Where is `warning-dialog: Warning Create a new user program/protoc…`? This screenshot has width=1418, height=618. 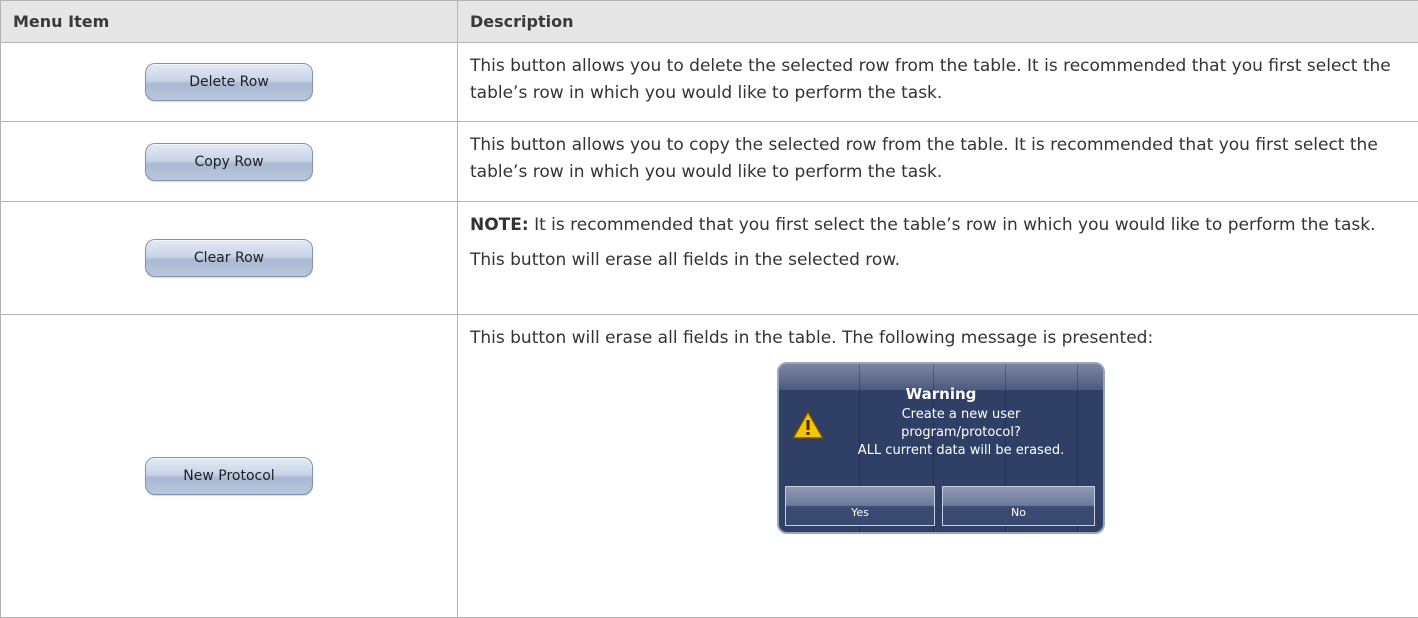
warning-dialog: Warning Create a new user program/protoc… is located at coordinates (941, 448).